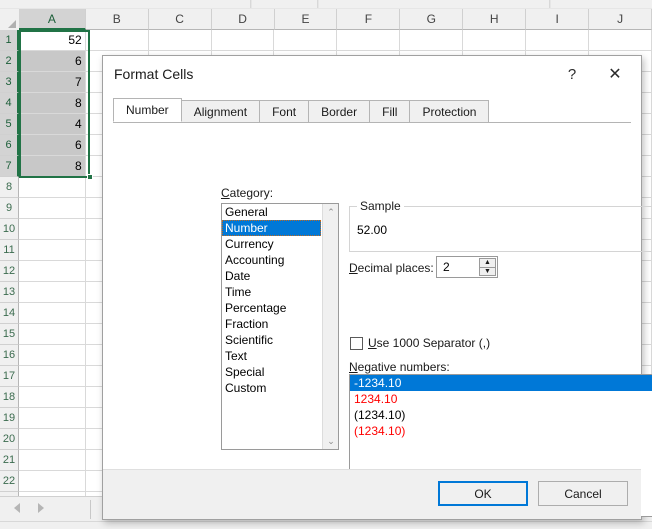 Image resolution: width=652 pixels, height=529 pixels. Describe the element at coordinates (9, 460) in the screenshot. I see `row-header-21: 21` at that location.